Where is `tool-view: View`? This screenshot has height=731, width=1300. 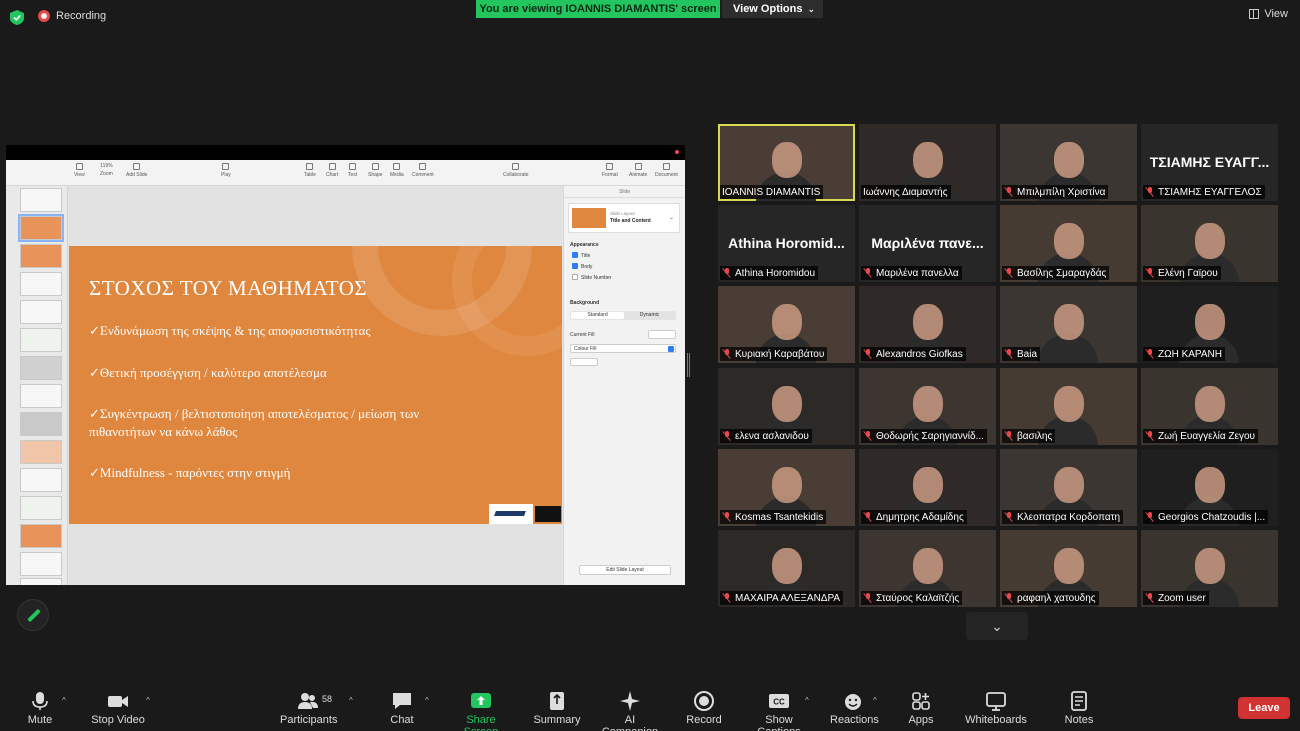
tool-view: View is located at coordinates (79, 170).